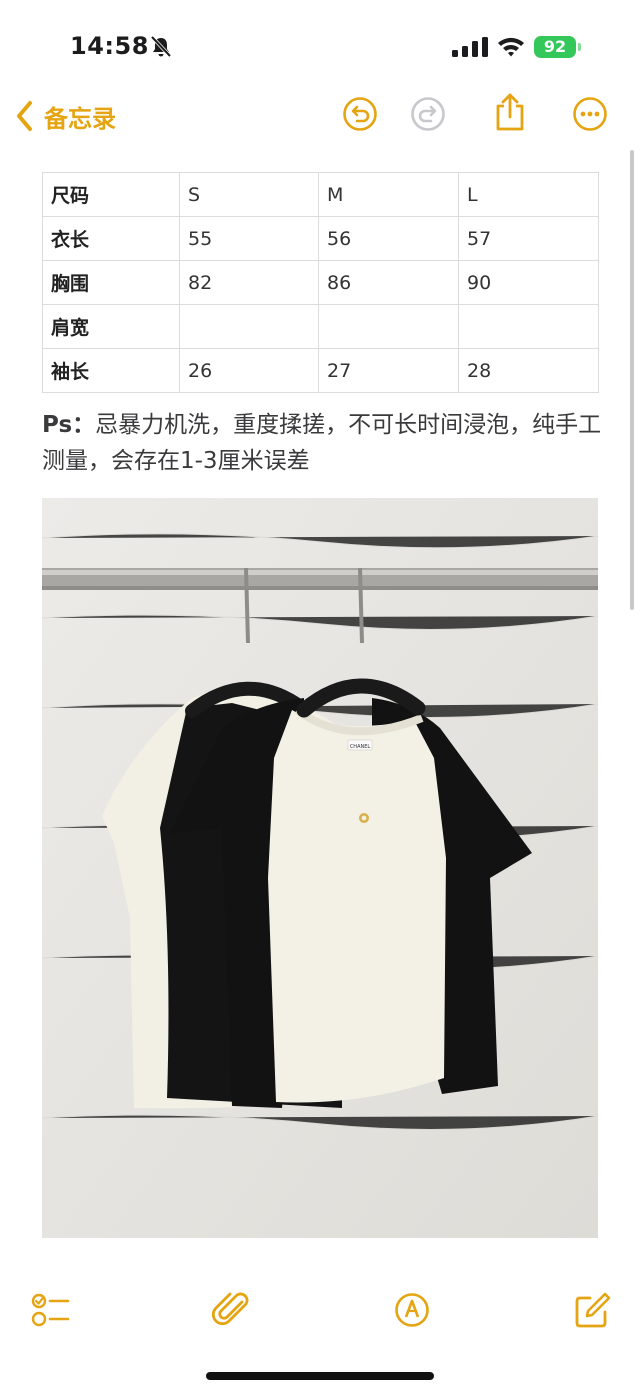  I want to click on table-row: 衣长 55 56 57, so click(320, 238).